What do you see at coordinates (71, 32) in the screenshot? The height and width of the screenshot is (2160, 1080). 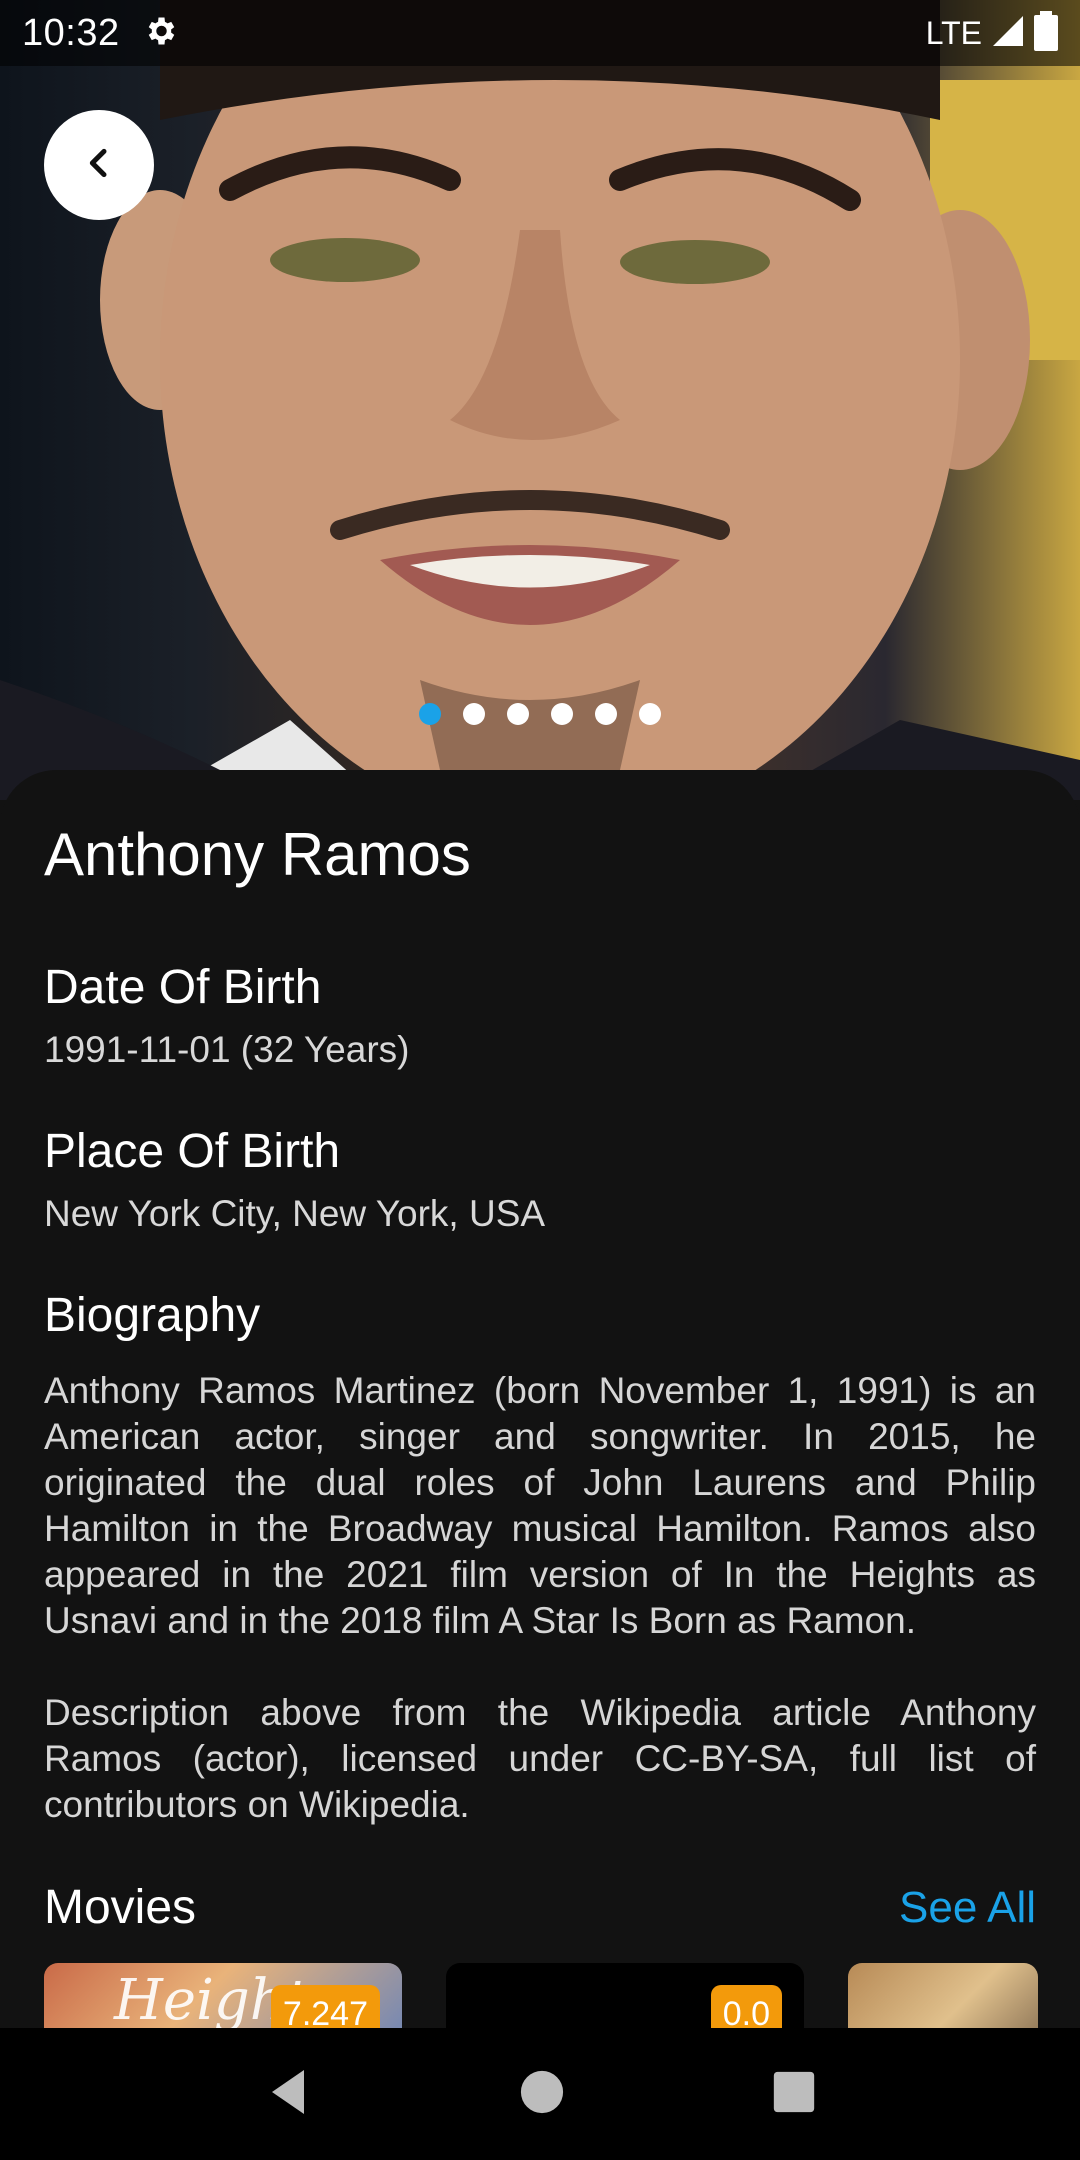 I see `status-time: 10:32` at bounding box center [71, 32].